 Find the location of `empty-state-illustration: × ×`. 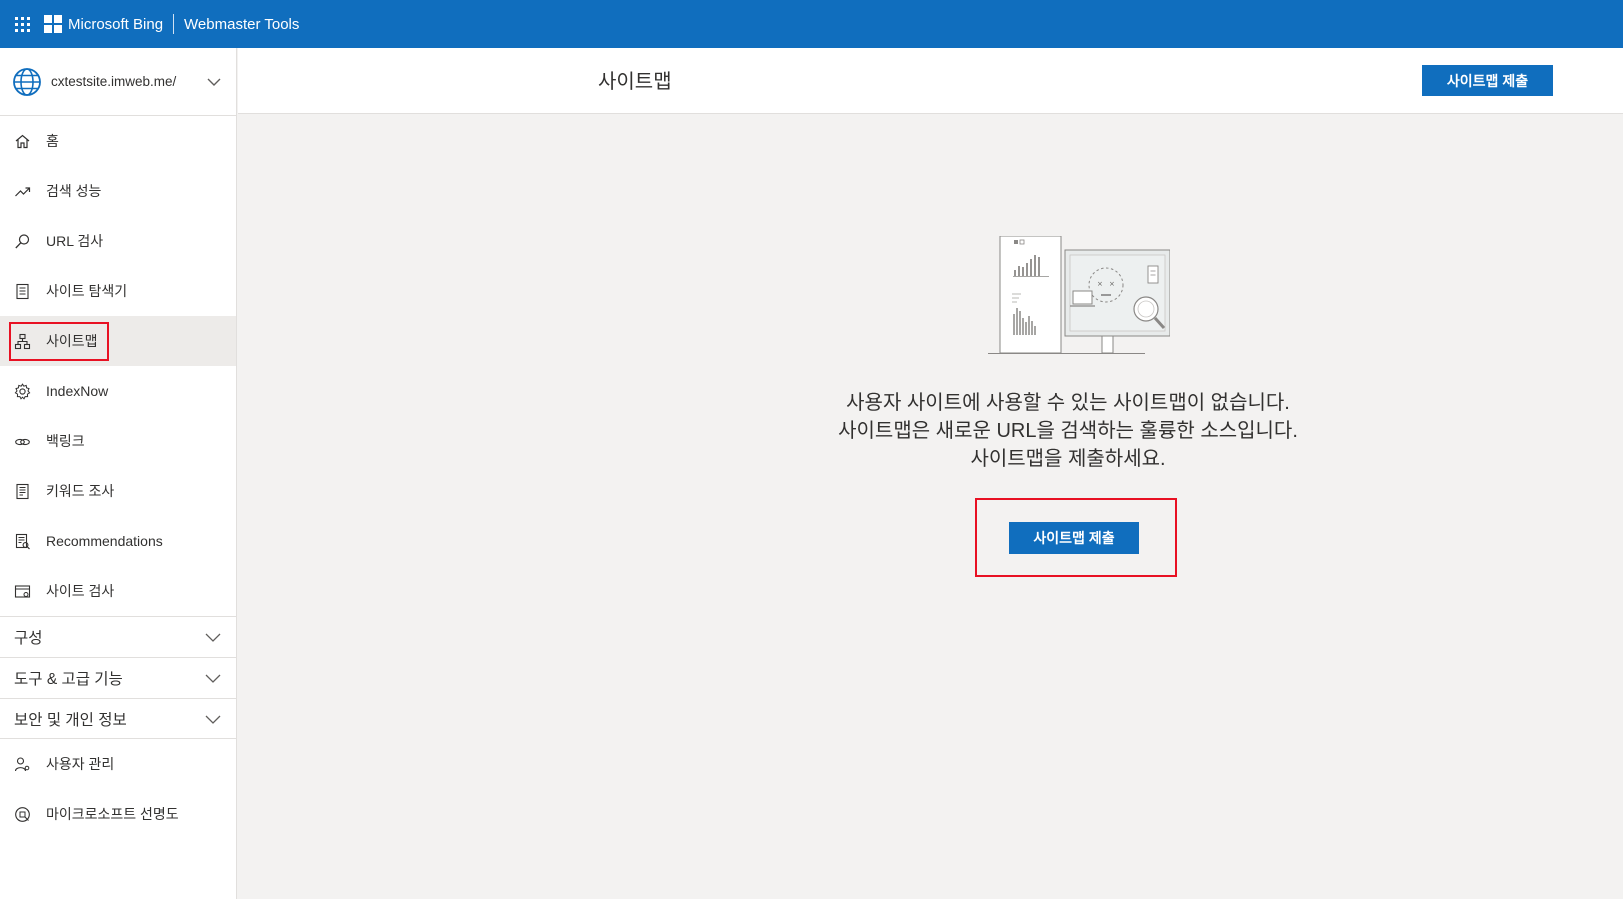

empty-state-illustration: × × is located at coordinates (1079, 295).